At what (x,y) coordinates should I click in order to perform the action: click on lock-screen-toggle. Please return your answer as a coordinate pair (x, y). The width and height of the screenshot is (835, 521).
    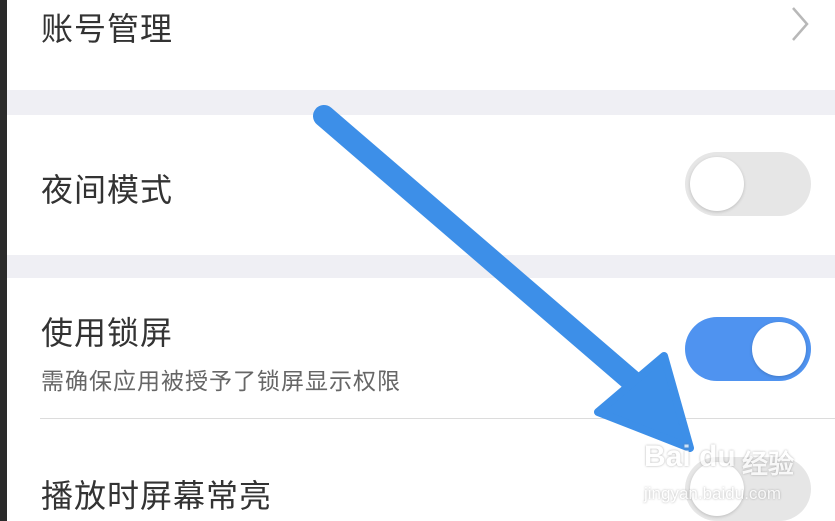
    Looking at the image, I should click on (748, 349).